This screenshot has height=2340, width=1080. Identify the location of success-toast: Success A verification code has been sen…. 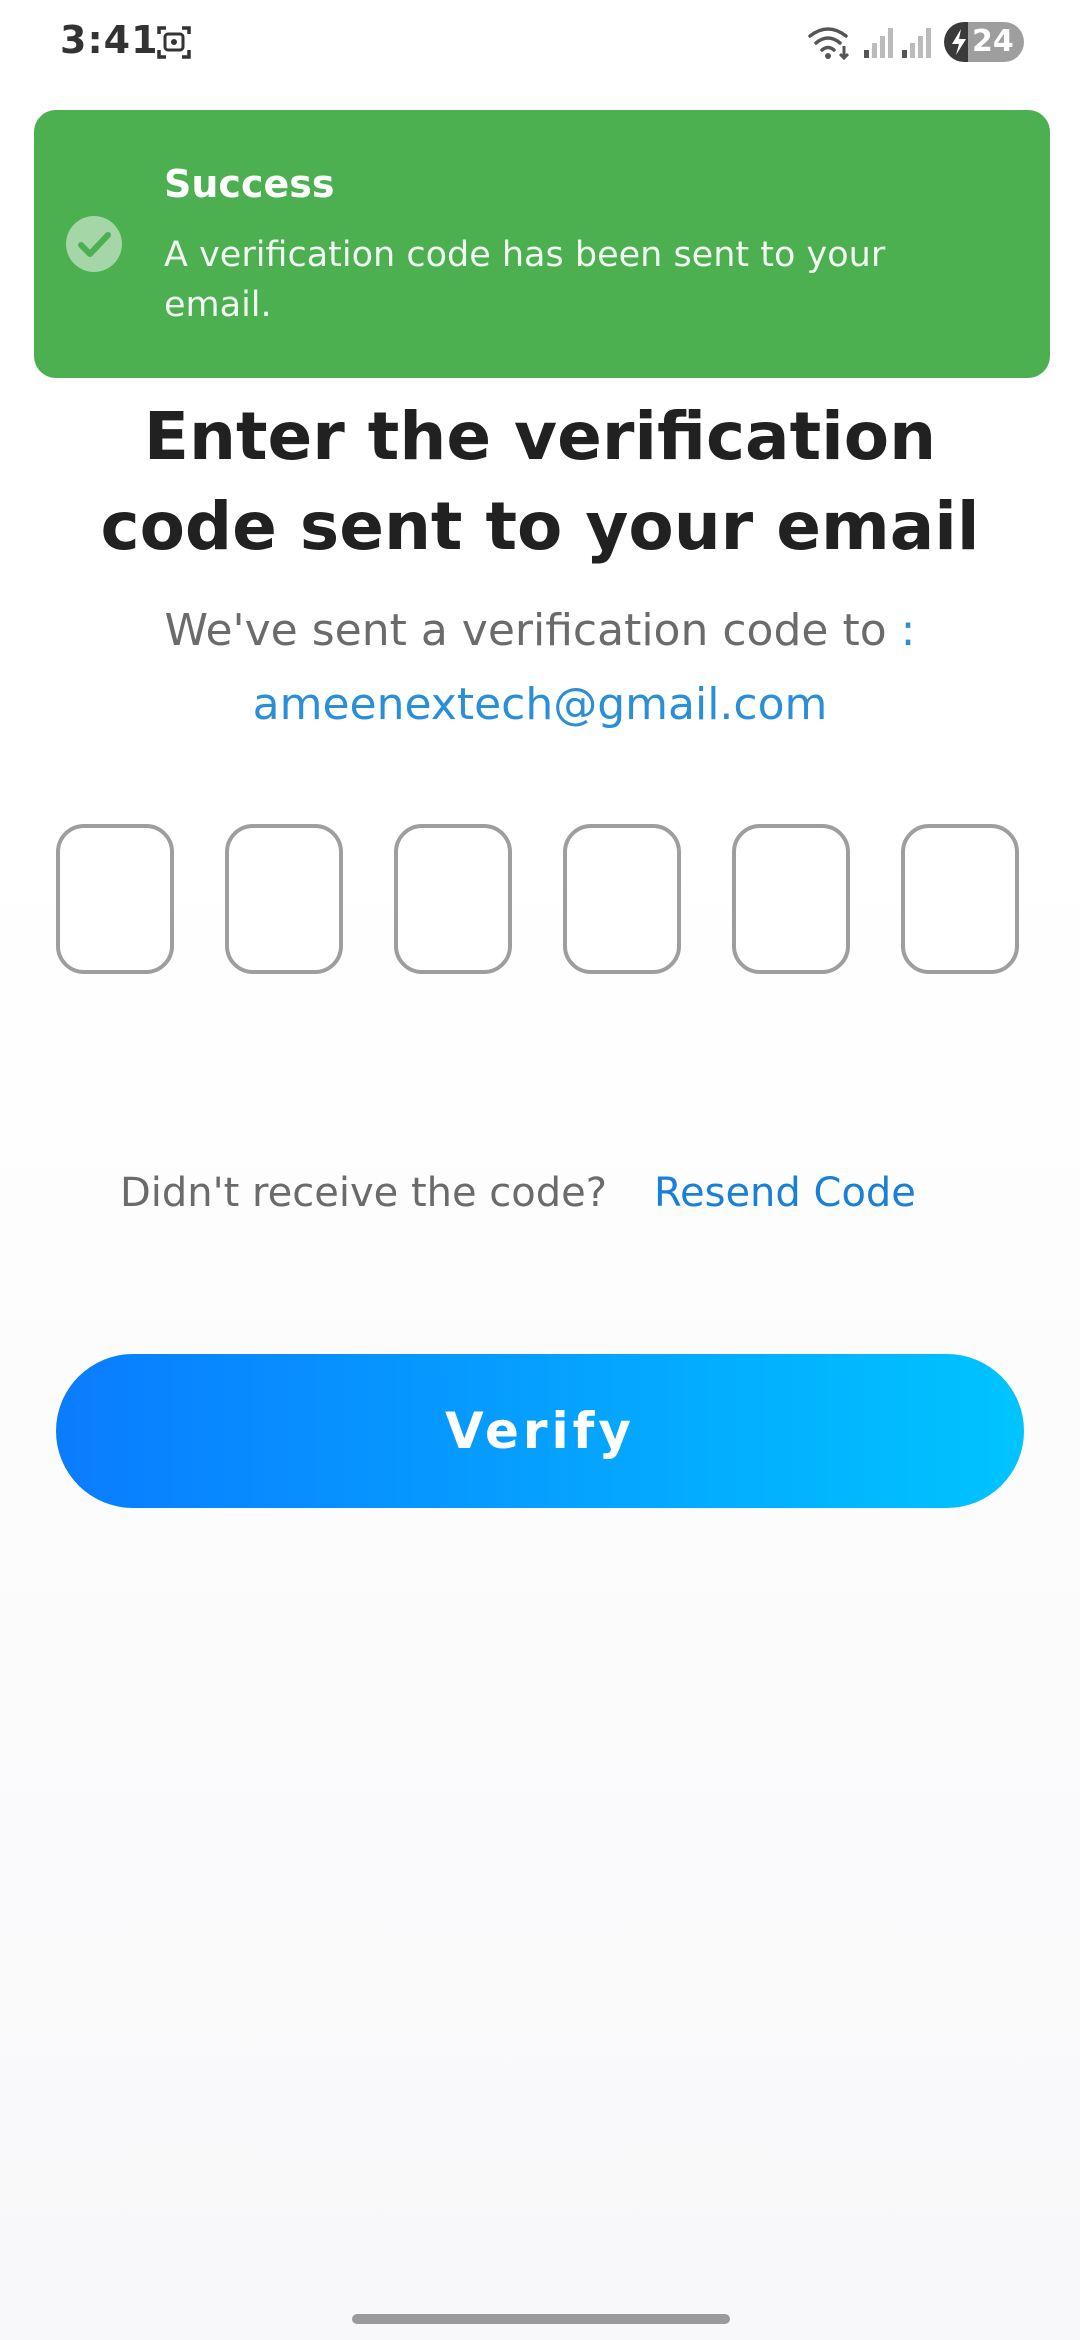
(542, 244).